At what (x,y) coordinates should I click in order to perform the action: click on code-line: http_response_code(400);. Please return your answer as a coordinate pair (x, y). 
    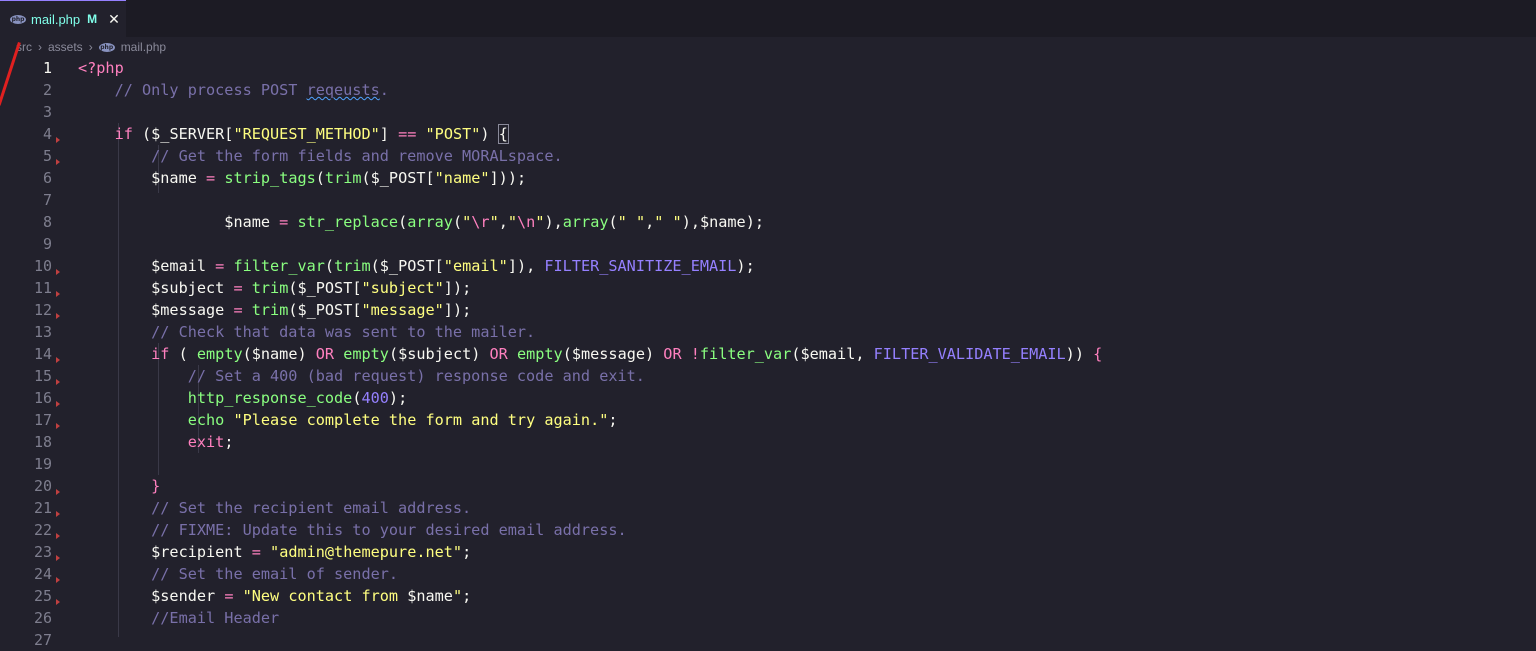
    Looking at the image, I should click on (242, 398).